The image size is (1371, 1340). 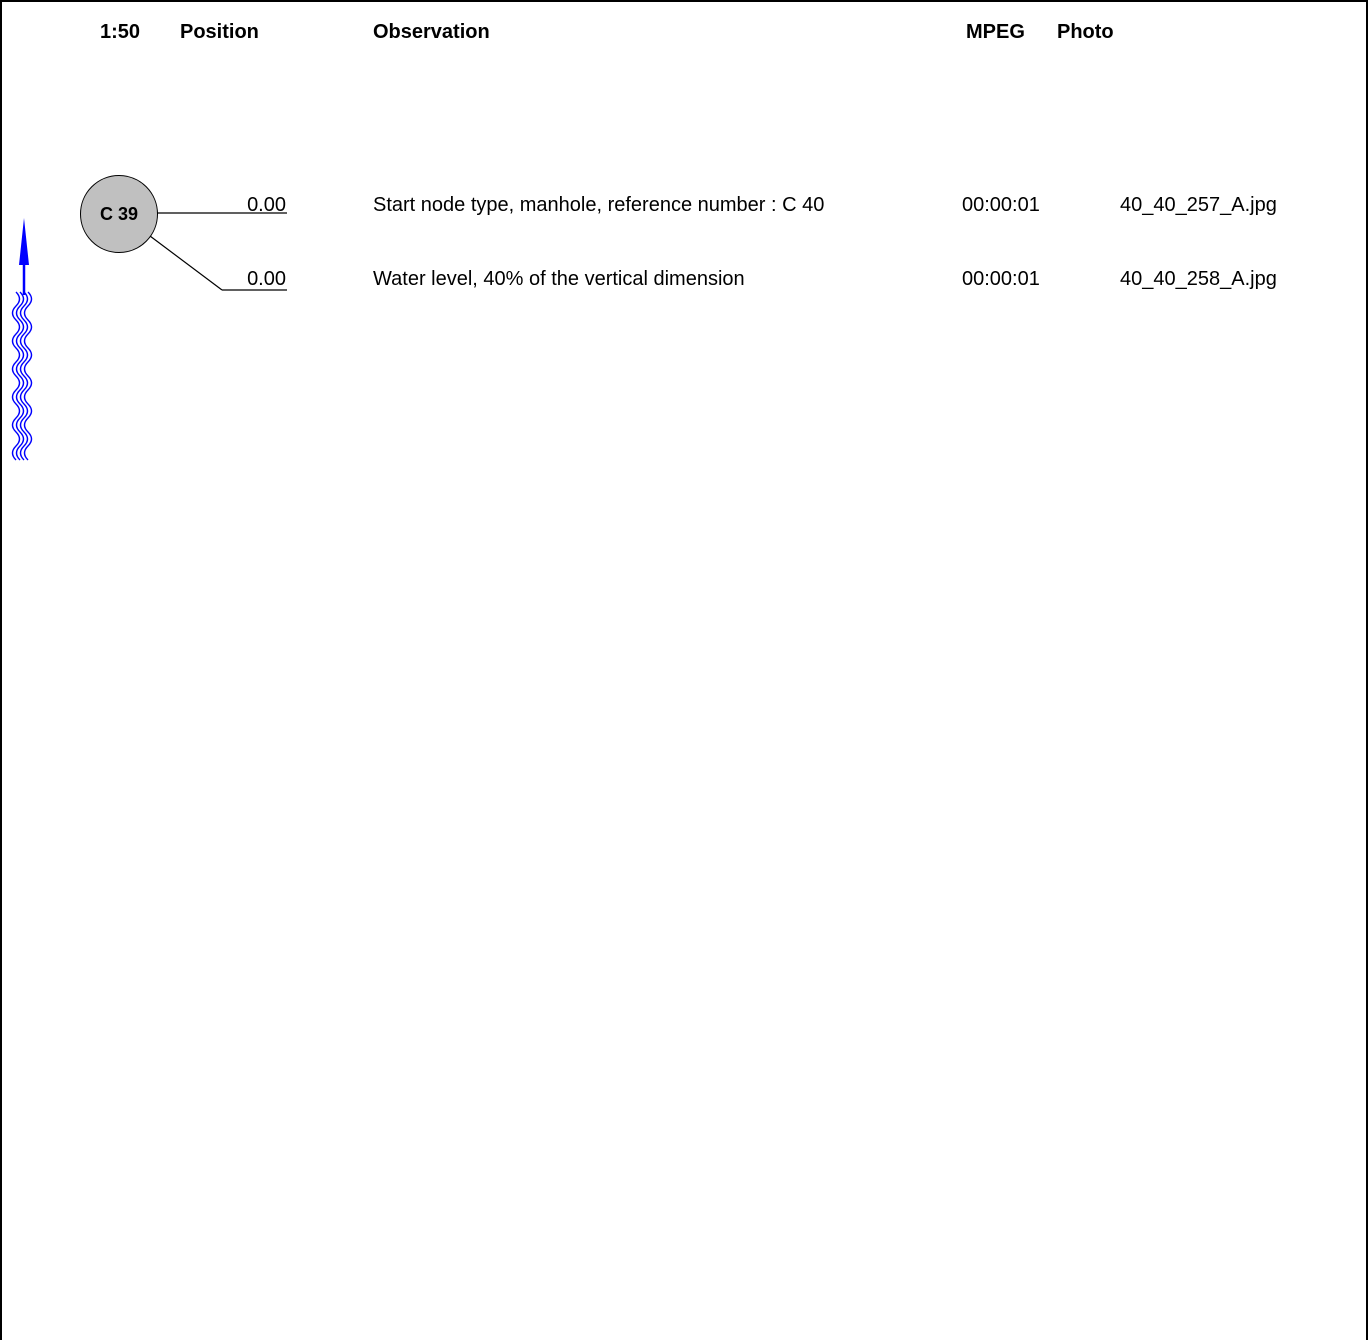 I want to click on row-2-position: 0.00, so click(x=266, y=279).